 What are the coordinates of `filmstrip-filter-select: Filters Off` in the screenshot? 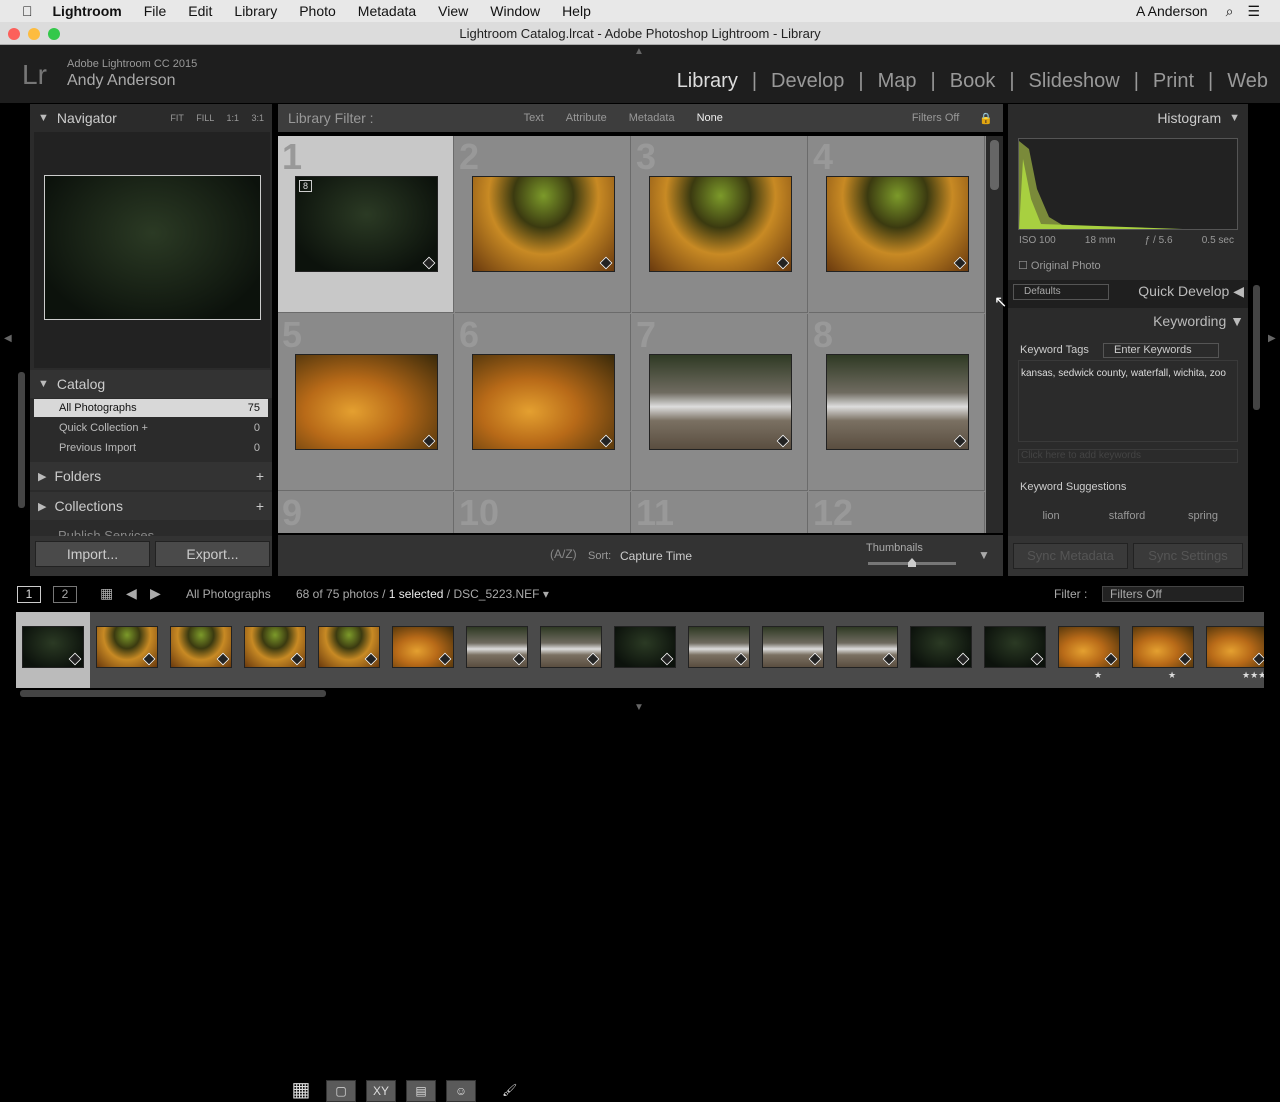 It's located at (1173, 594).